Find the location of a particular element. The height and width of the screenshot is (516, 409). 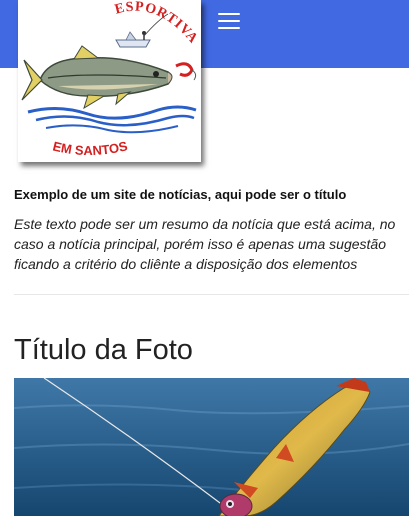

divider is located at coordinates (211, 294).